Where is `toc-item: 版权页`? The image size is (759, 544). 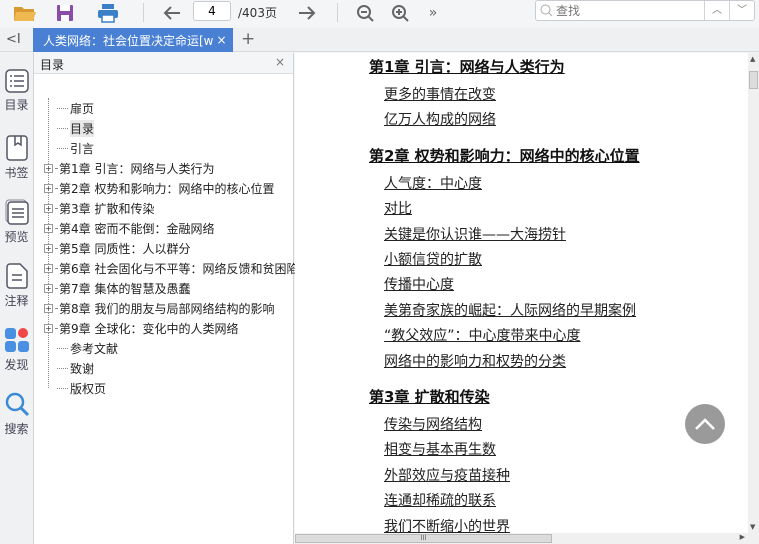 toc-item: 版权页 is located at coordinates (75, 388).